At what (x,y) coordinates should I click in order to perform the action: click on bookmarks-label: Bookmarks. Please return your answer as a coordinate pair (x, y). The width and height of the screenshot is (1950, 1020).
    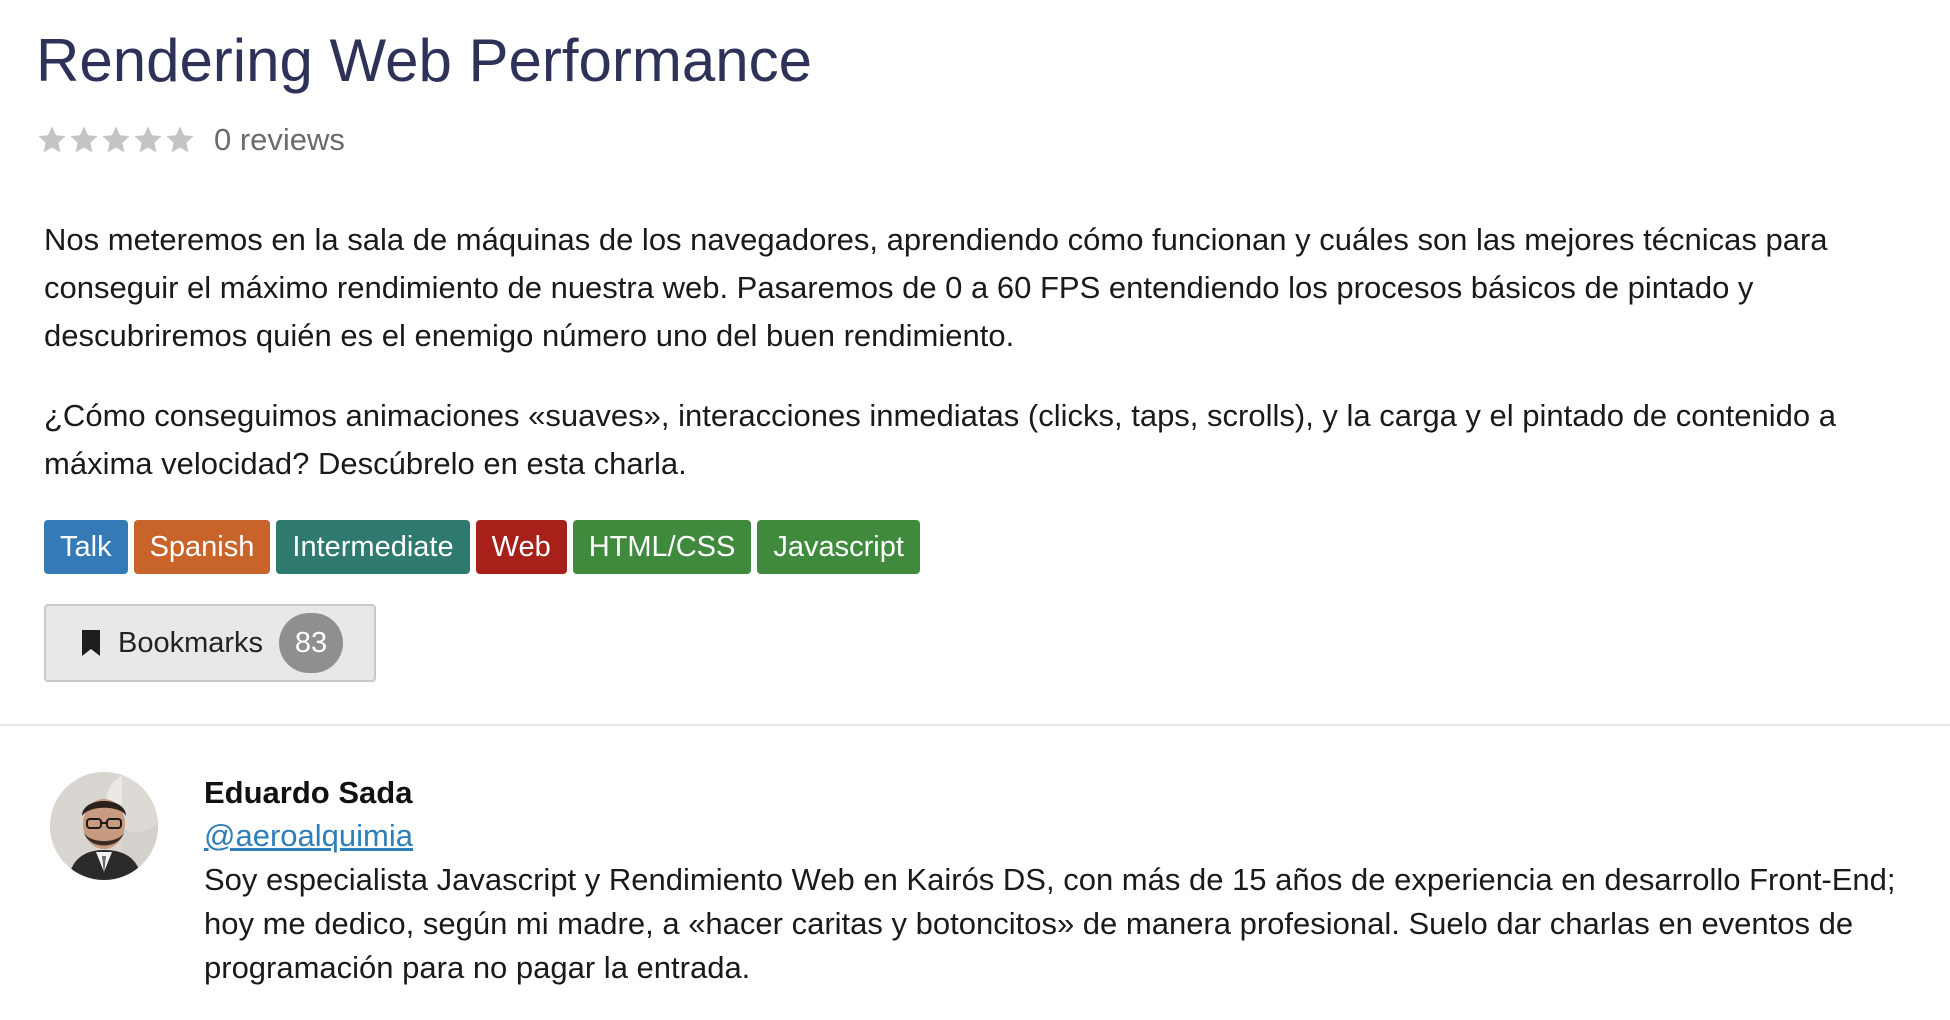
    Looking at the image, I should click on (191, 642).